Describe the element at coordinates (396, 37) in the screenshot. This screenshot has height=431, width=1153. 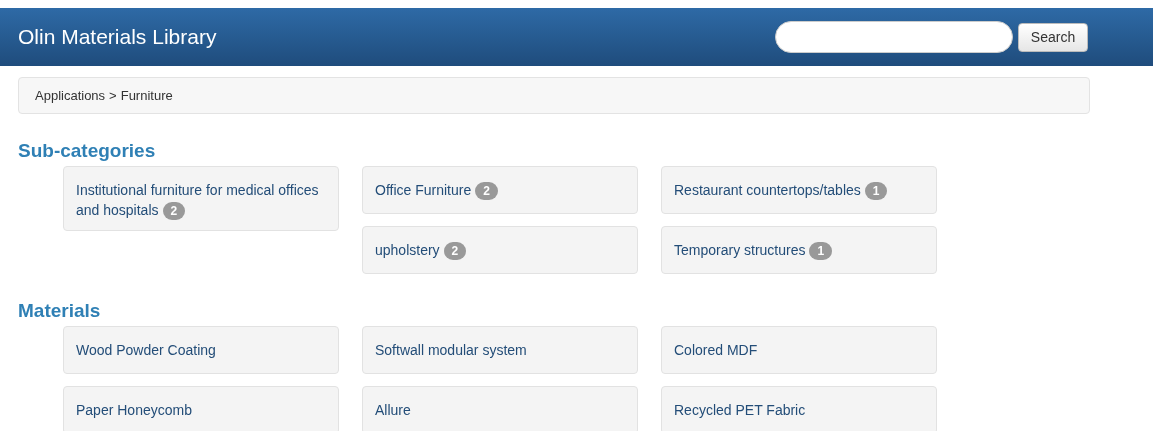
I see `site-title: Olin Materials Library` at that location.